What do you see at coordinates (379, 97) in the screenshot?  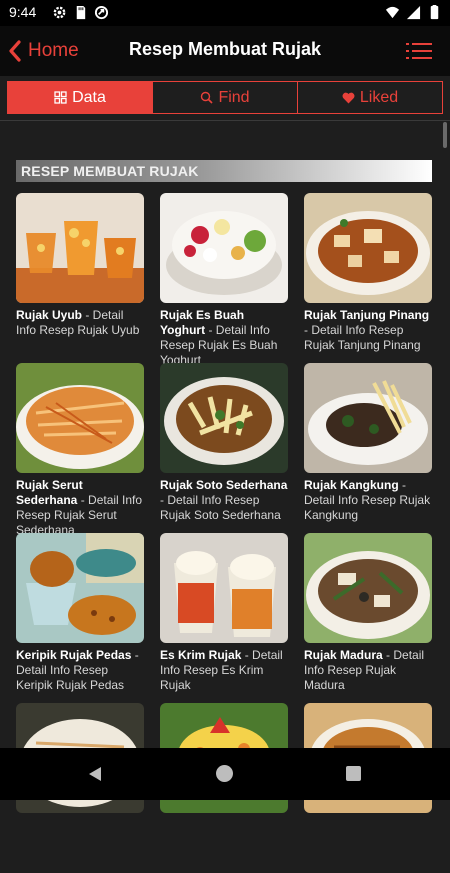 I see `tab-liked-label: Liked` at bounding box center [379, 97].